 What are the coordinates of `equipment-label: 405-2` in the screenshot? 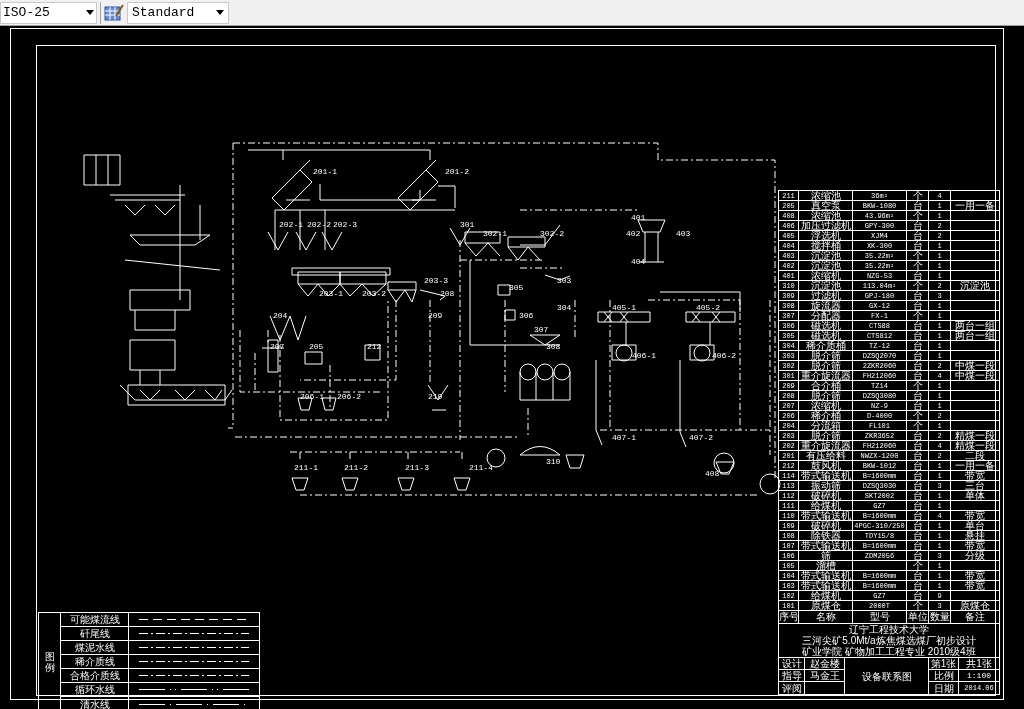 It's located at (708, 307).